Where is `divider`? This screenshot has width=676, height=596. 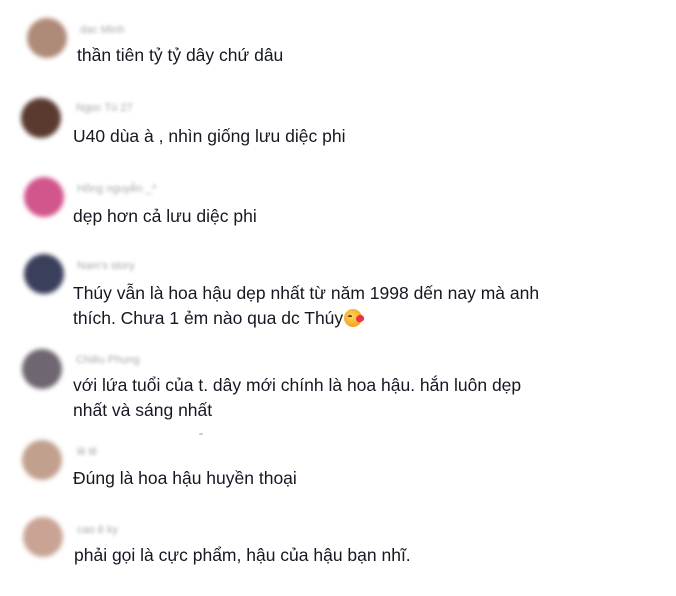 divider is located at coordinates (201, 434).